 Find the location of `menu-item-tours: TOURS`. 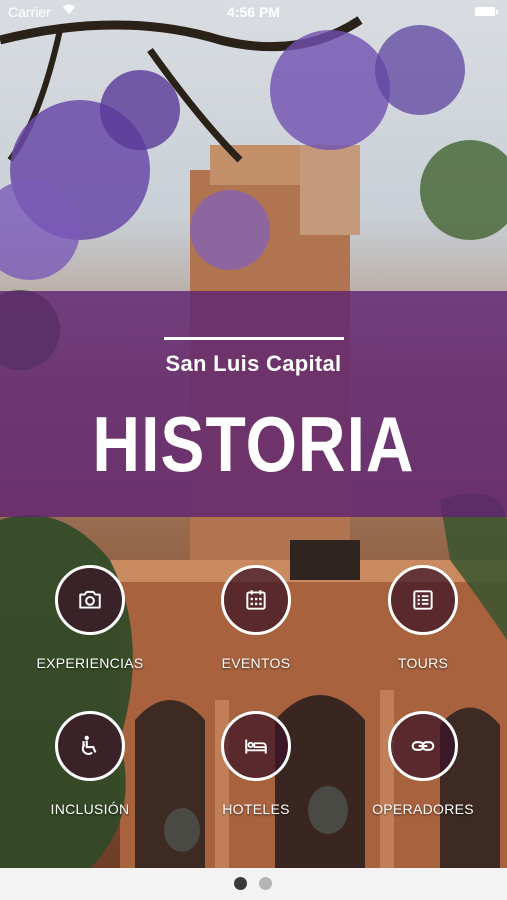

menu-item-tours: TOURS is located at coordinates (423, 618).